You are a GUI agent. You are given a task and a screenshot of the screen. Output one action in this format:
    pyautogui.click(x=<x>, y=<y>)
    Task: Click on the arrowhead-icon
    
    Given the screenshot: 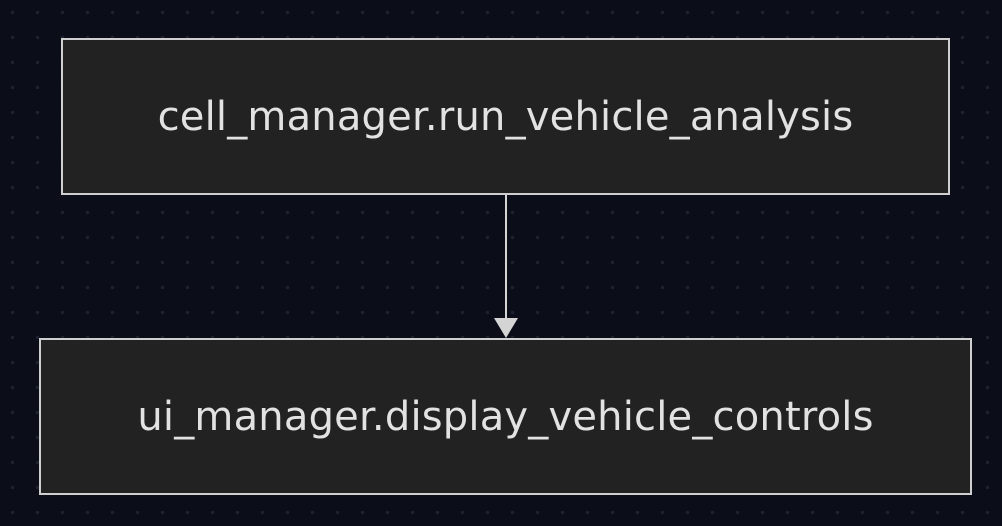 What is the action you would take?
    pyautogui.click(x=506, y=328)
    